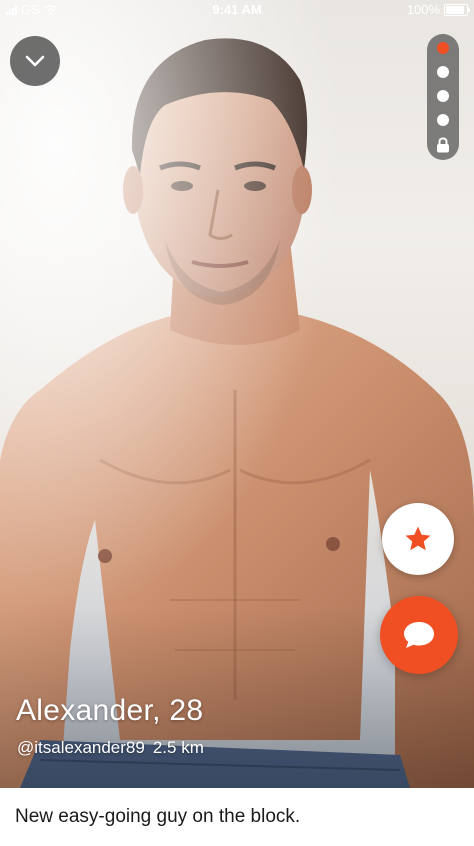  I want to click on star-icon, so click(418, 538).